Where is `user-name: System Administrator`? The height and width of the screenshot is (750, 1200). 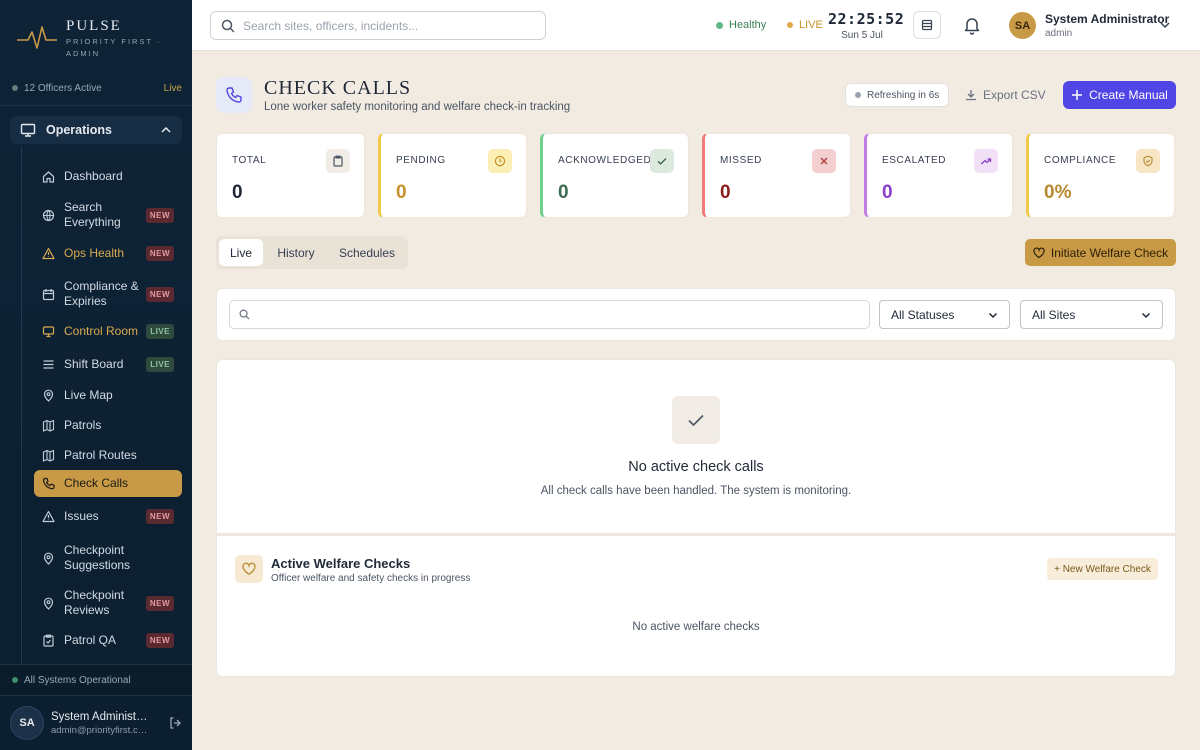 user-name: System Administrator is located at coordinates (101, 716).